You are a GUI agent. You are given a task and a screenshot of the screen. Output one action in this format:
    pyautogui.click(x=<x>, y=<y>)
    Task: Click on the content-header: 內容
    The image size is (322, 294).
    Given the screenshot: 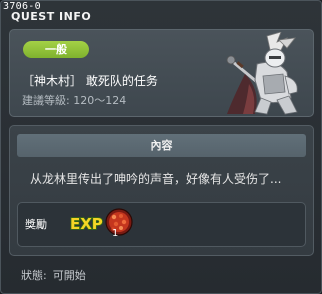 What is the action you would take?
    pyautogui.click(x=161, y=145)
    